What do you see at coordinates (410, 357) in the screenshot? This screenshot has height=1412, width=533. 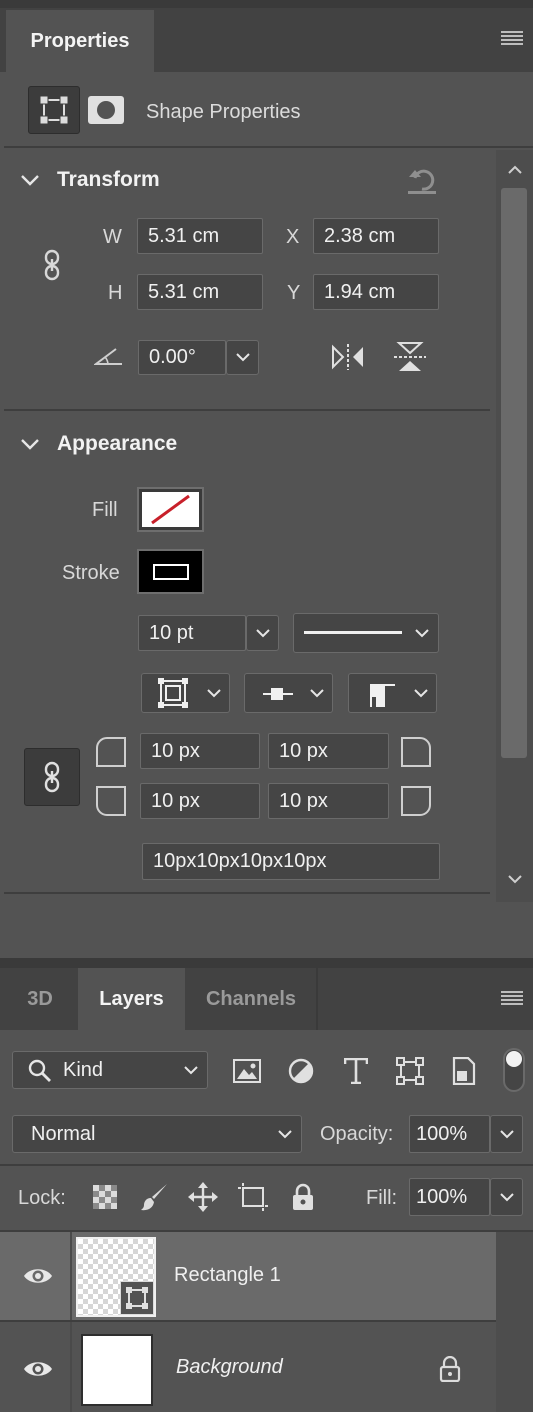 I see `flip-vertical-icon` at bounding box center [410, 357].